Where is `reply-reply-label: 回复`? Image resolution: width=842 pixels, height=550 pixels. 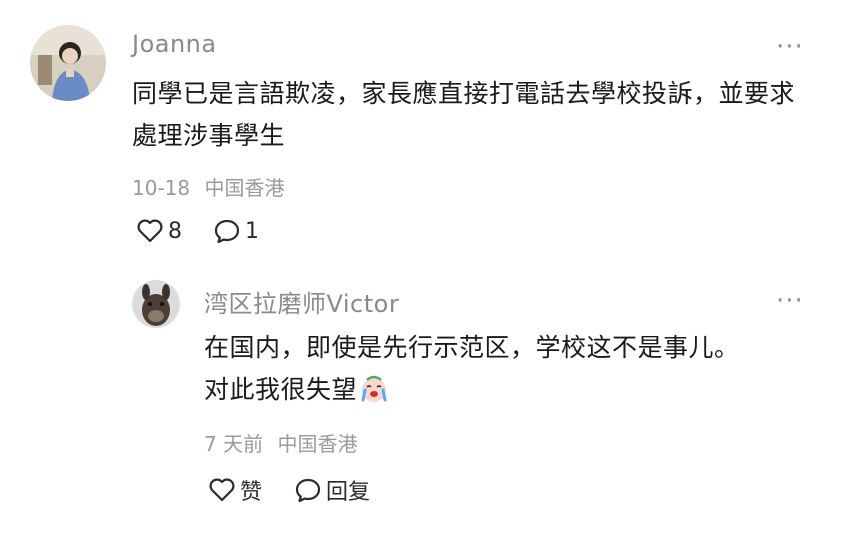
reply-reply-label: 回复 is located at coordinates (348, 492).